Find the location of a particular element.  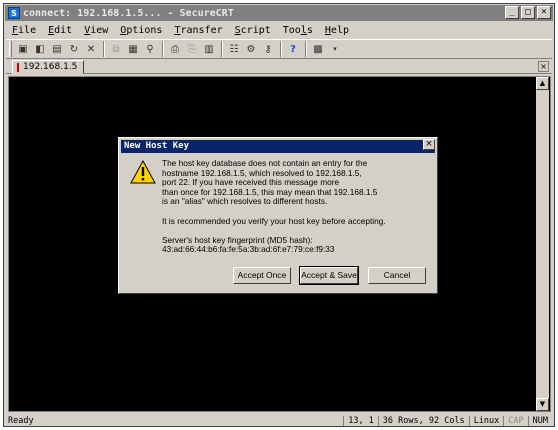

print-icon: ⎙ is located at coordinates (175, 49).